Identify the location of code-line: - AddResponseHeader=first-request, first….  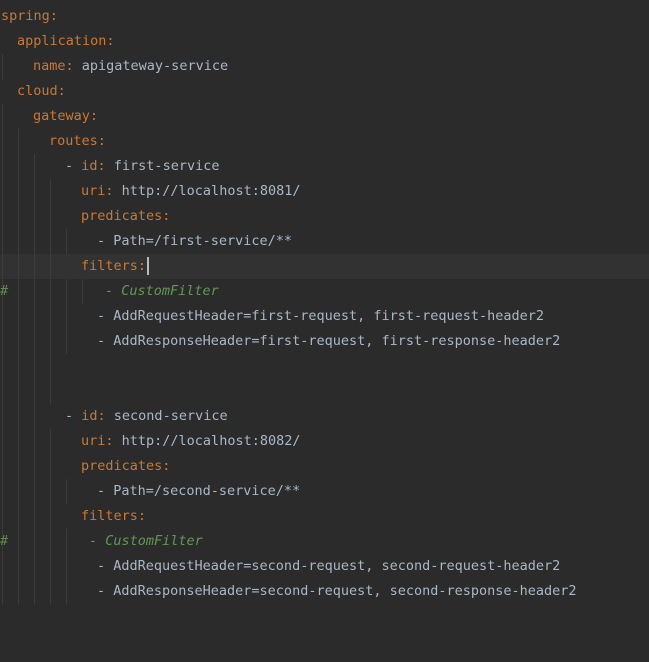
(324, 341).